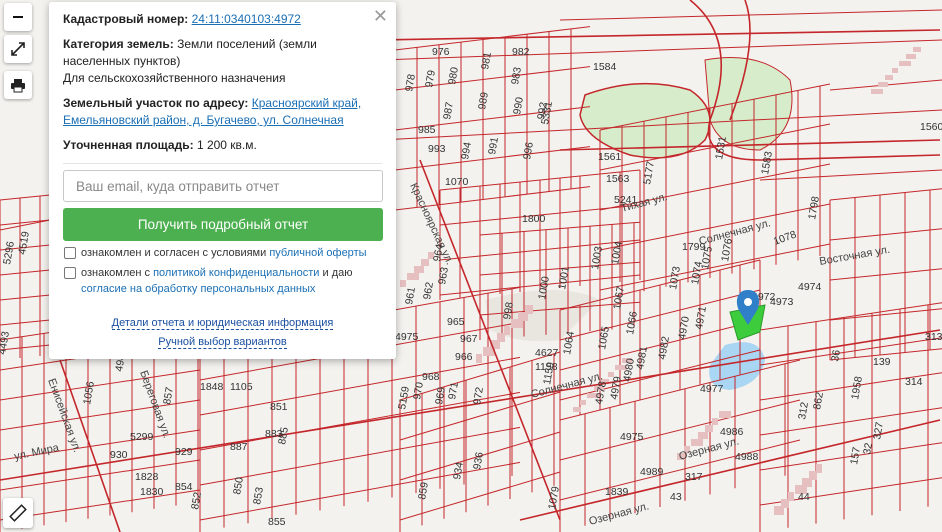 The width and height of the screenshot is (942, 532). I want to click on category-label: Категория земель:, so click(118, 44).